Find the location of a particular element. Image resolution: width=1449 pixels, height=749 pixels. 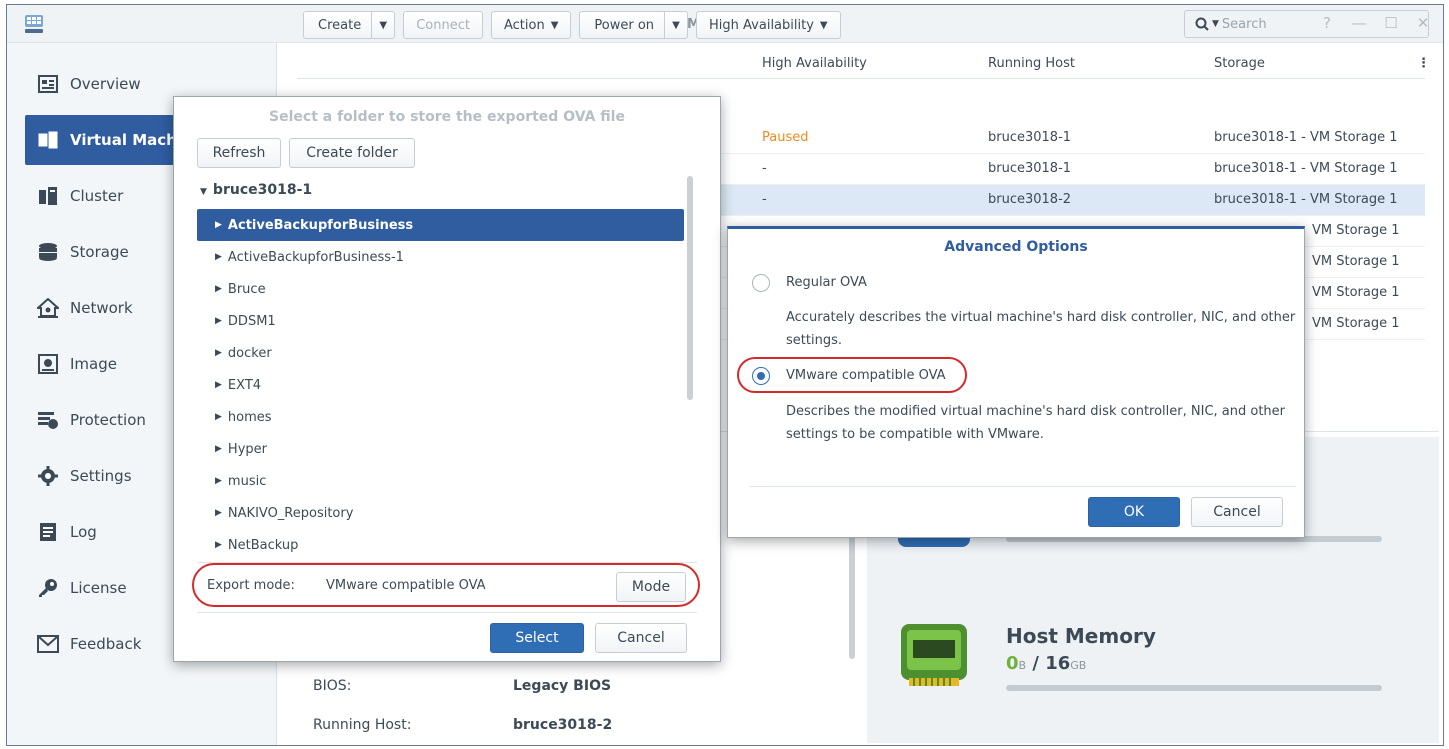

sidebar-item-label: Log is located at coordinates (83, 532).